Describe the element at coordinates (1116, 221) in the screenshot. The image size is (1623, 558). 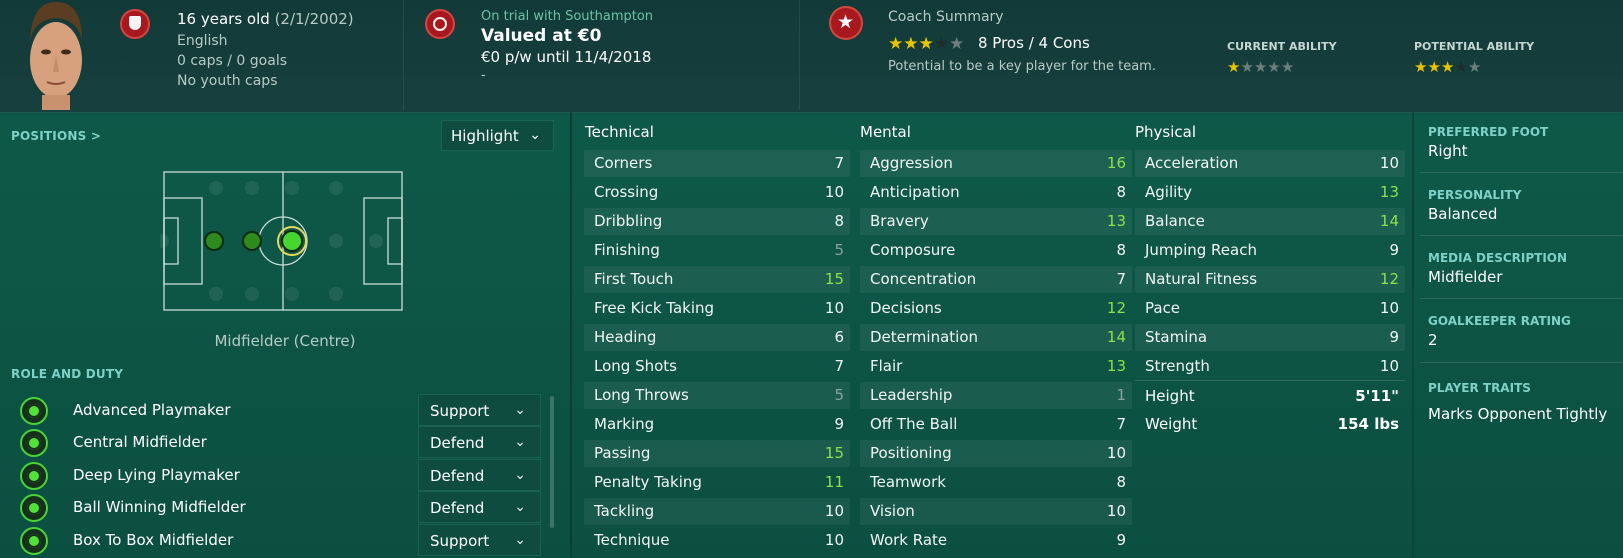
I see `attribute-value: 13` at that location.